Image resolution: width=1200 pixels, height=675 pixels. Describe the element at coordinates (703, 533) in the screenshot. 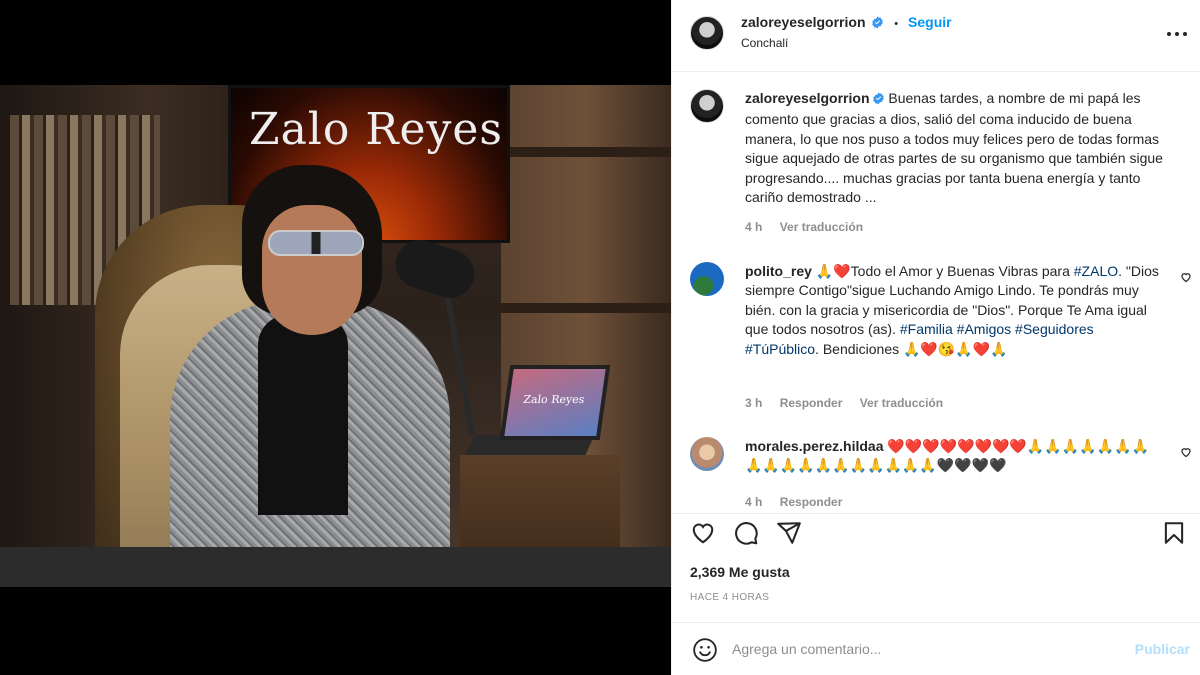

I see `like-icon` at that location.